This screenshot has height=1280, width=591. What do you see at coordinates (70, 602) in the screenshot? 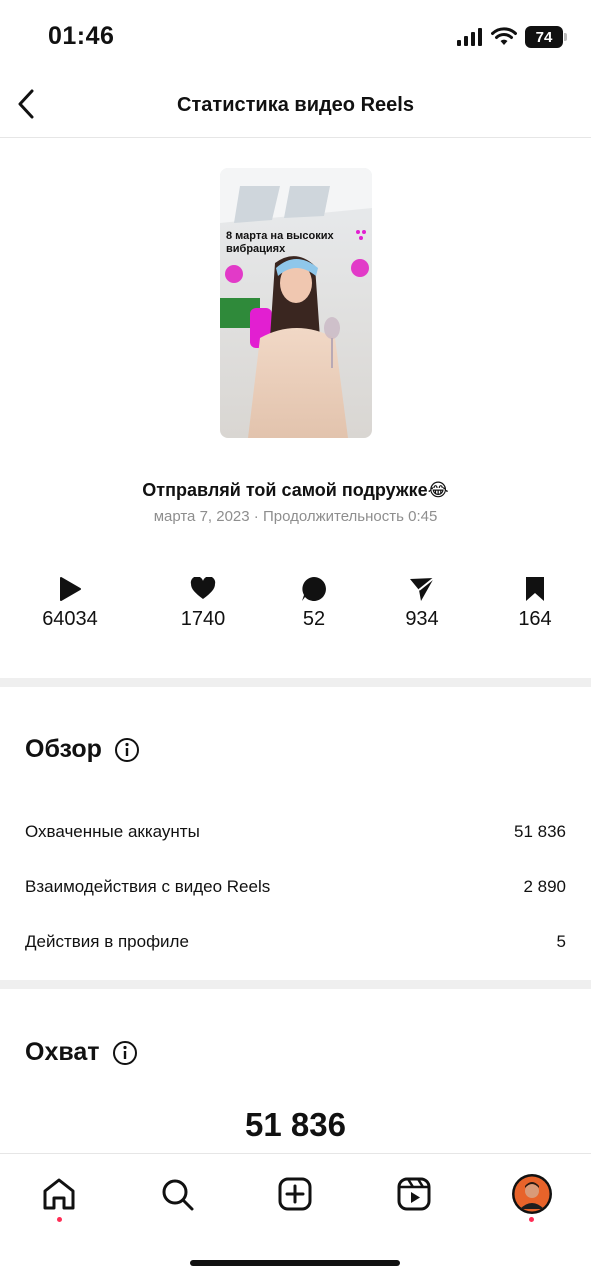
I see `metric-plays: 64034` at bounding box center [70, 602].